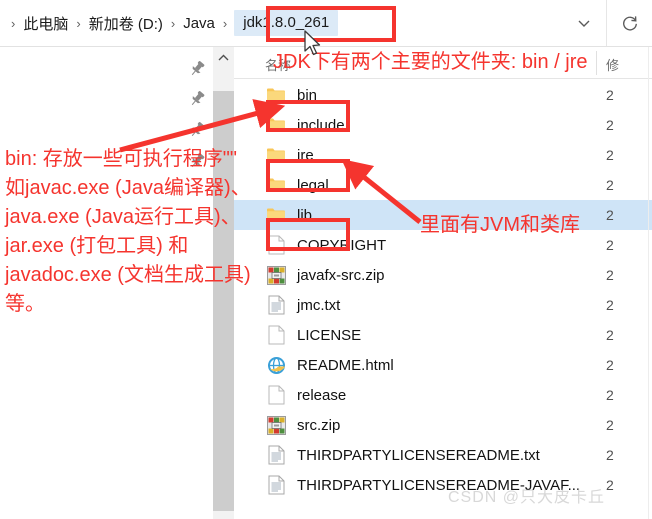  Describe the element at coordinates (443, 395) in the screenshot. I see `file-list-row: release 2` at that location.